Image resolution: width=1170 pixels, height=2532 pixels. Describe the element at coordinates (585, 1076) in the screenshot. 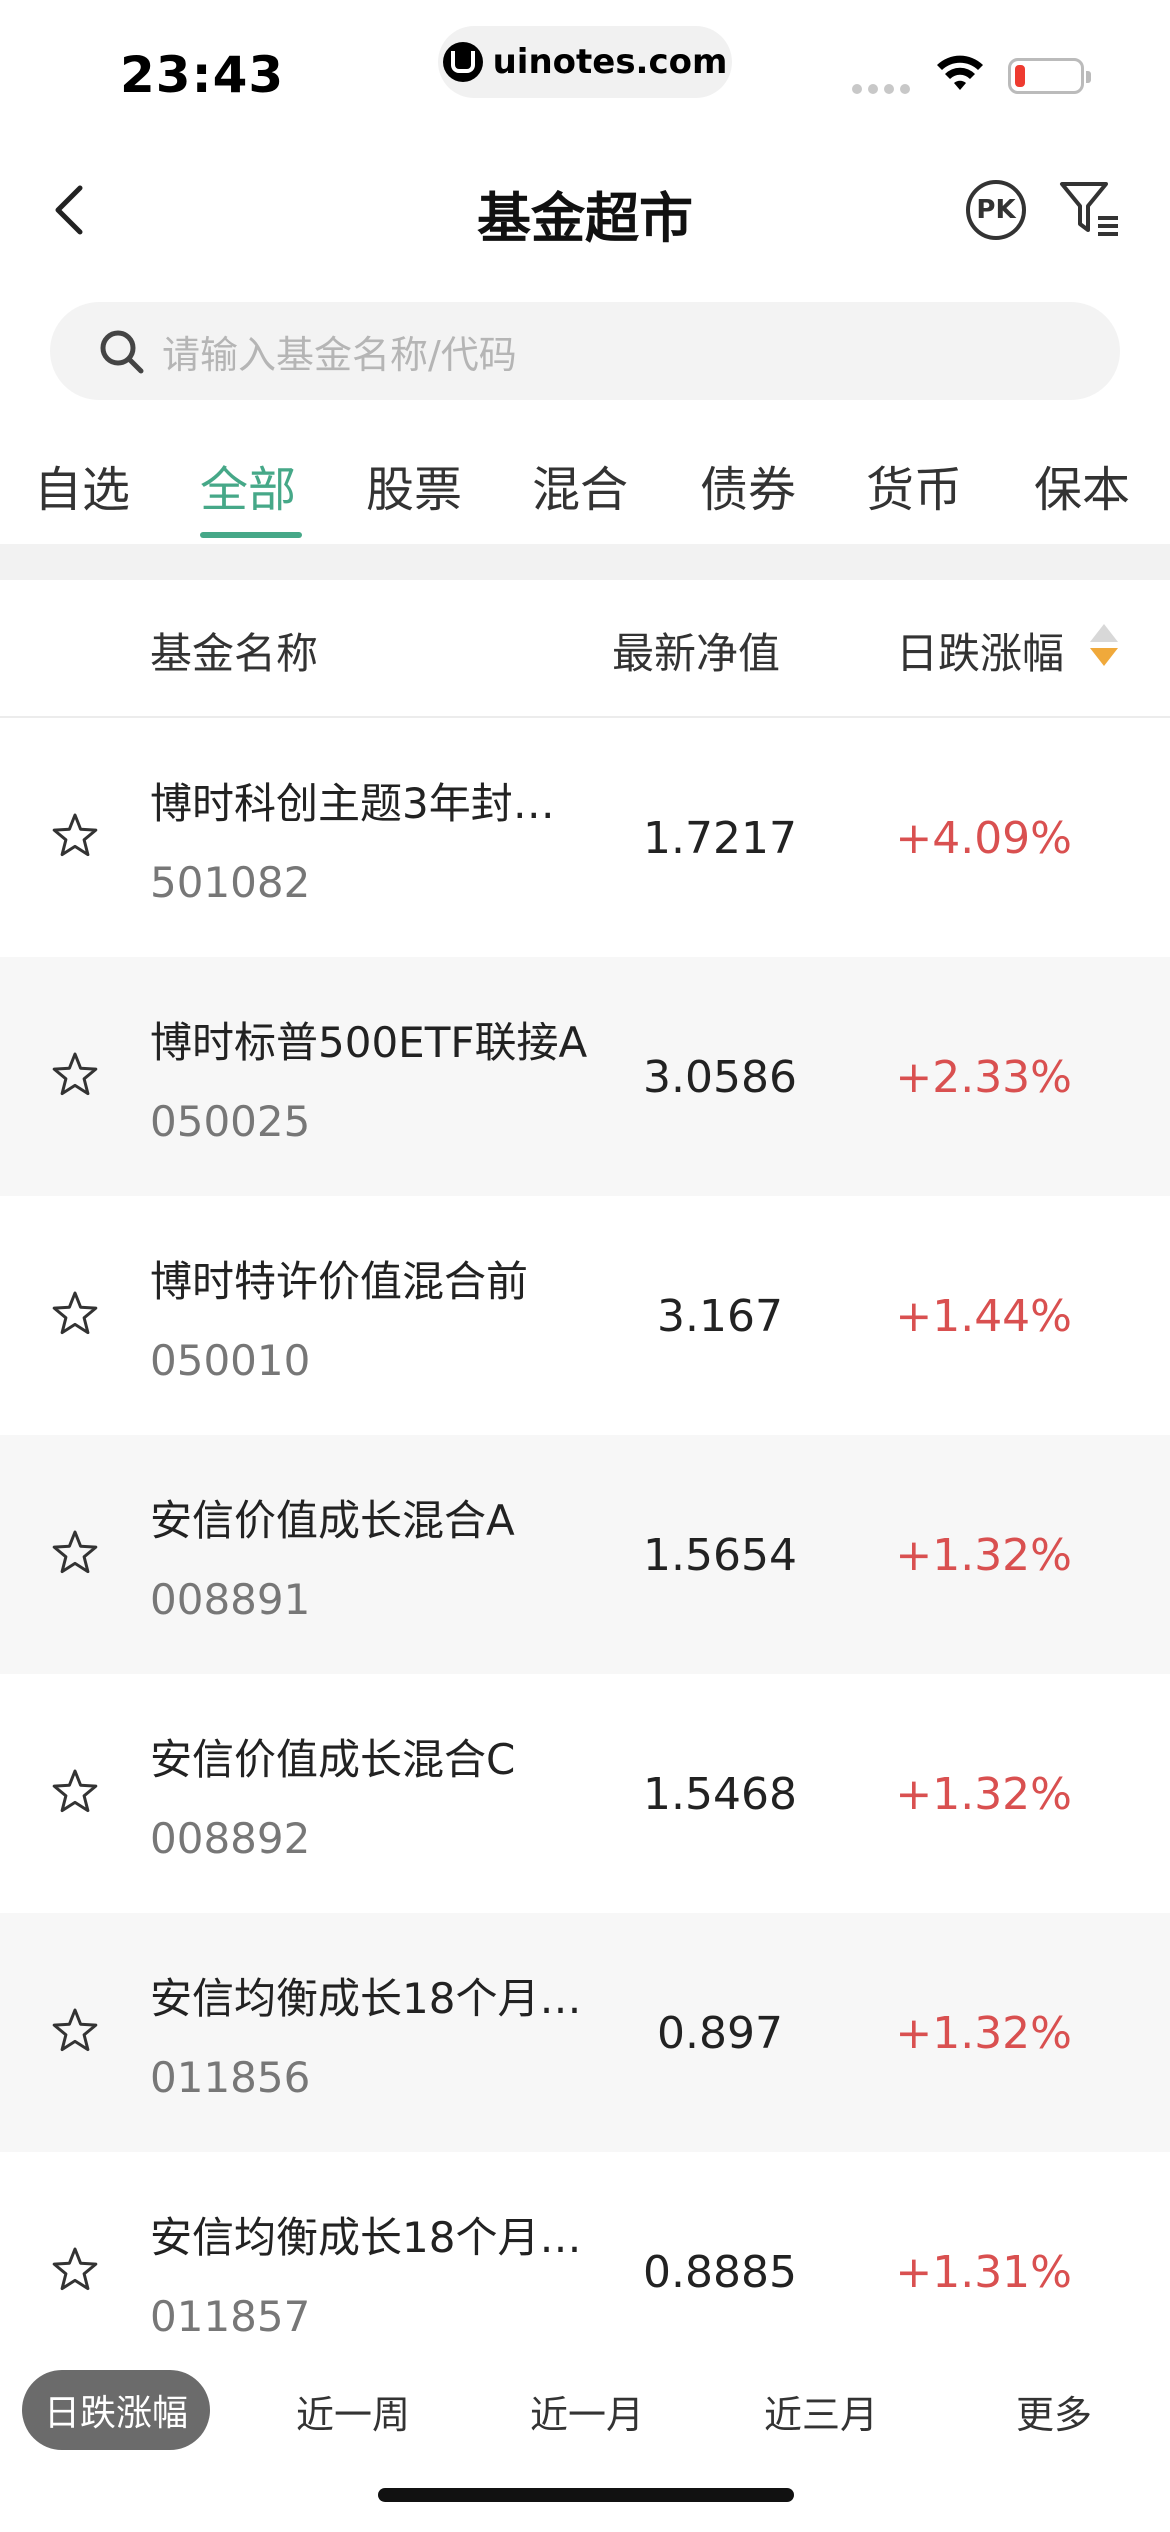

I see `table-row: 博时标普500ETF联接A 050025 3.0586 +2.33%` at that location.